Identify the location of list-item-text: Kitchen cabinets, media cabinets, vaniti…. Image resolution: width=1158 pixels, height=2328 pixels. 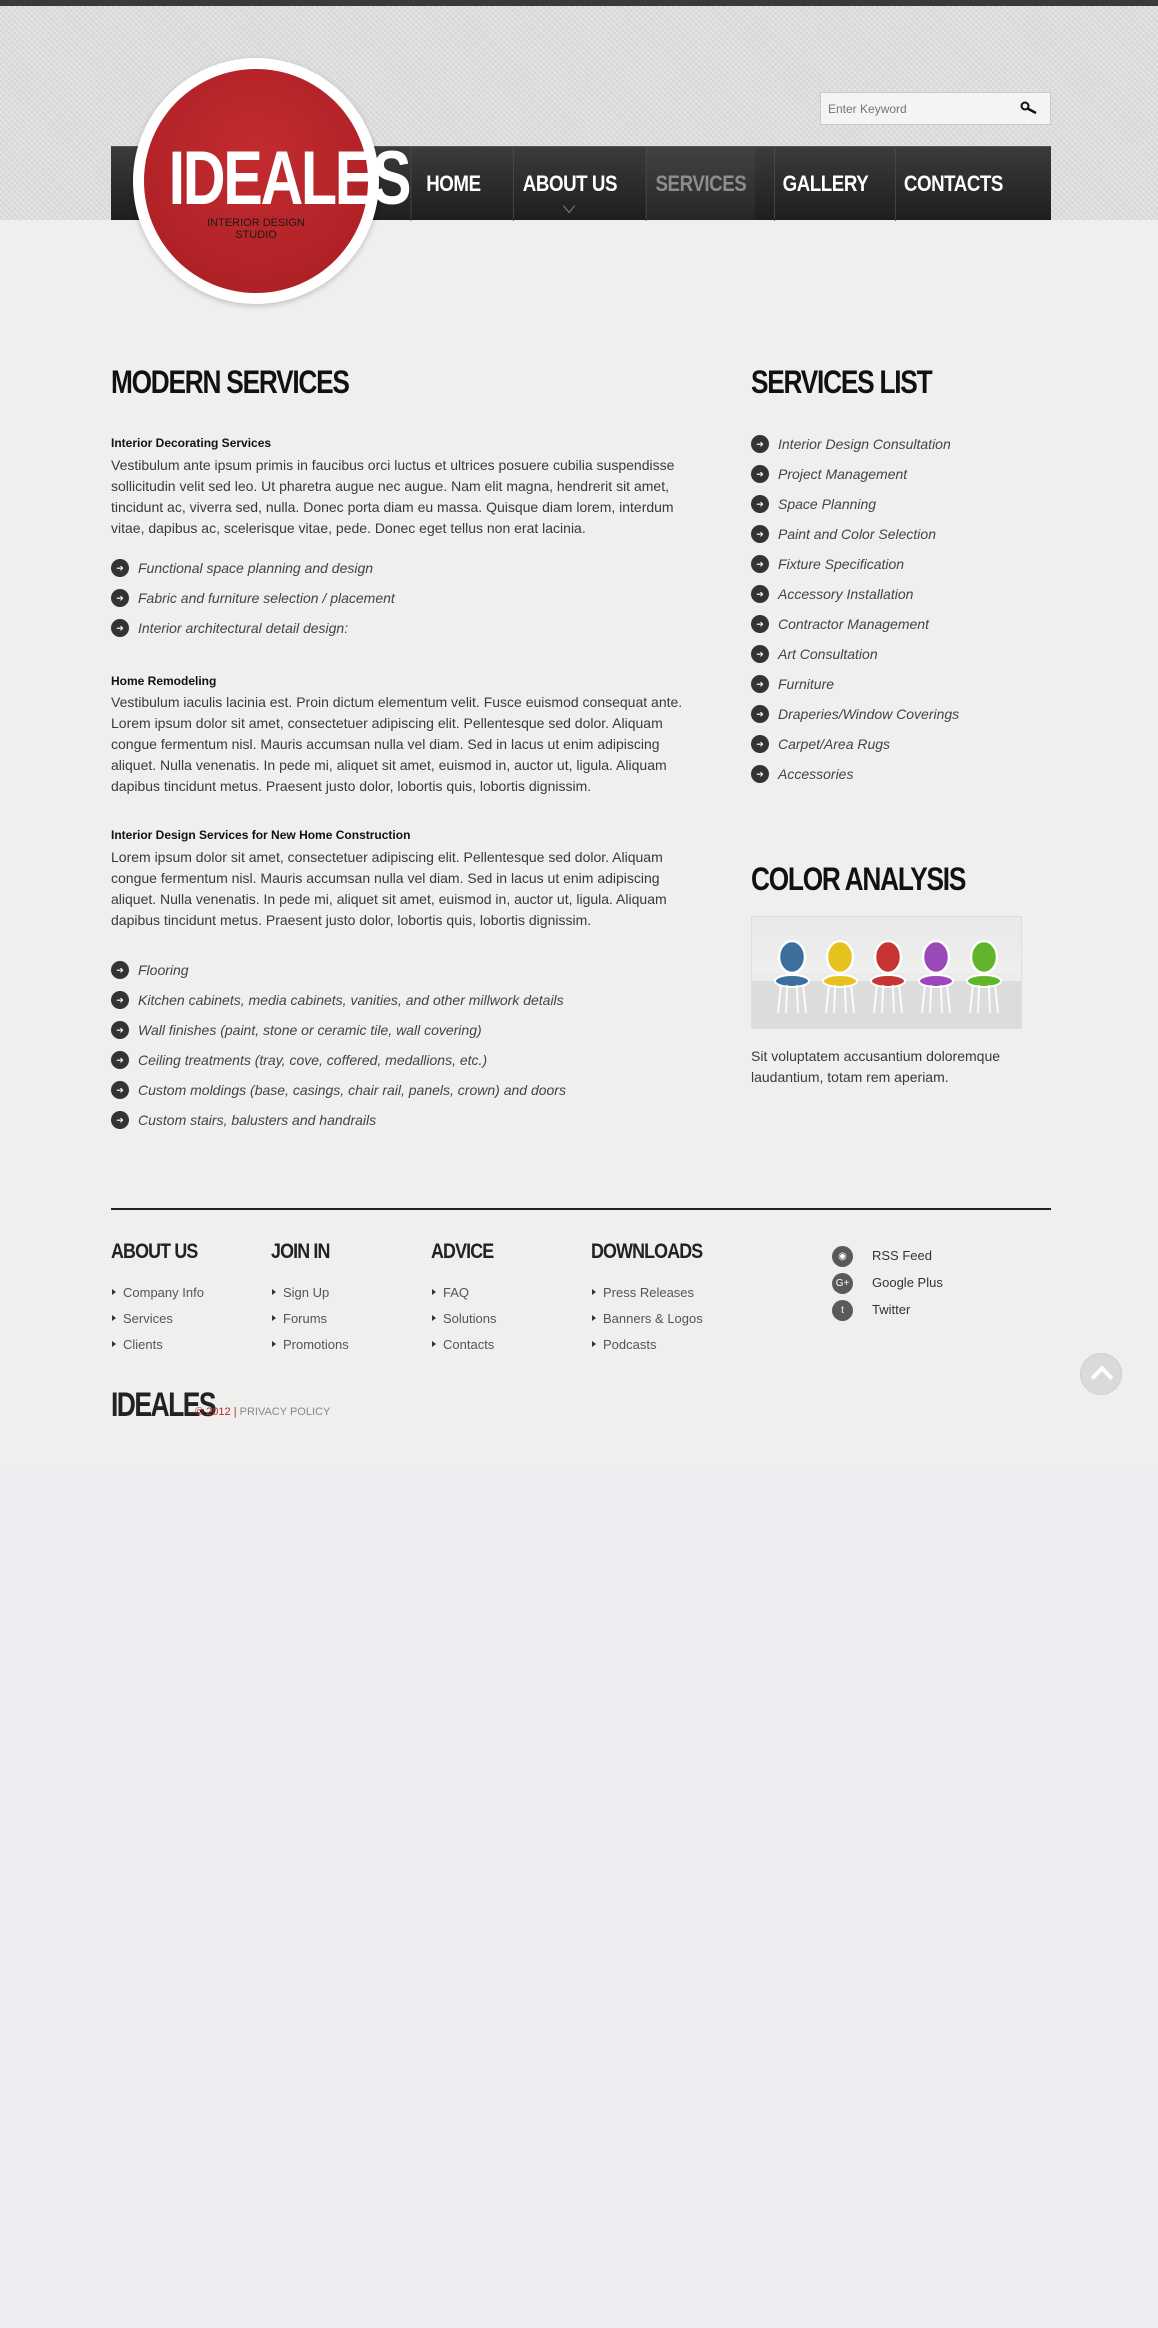
(351, 1000).